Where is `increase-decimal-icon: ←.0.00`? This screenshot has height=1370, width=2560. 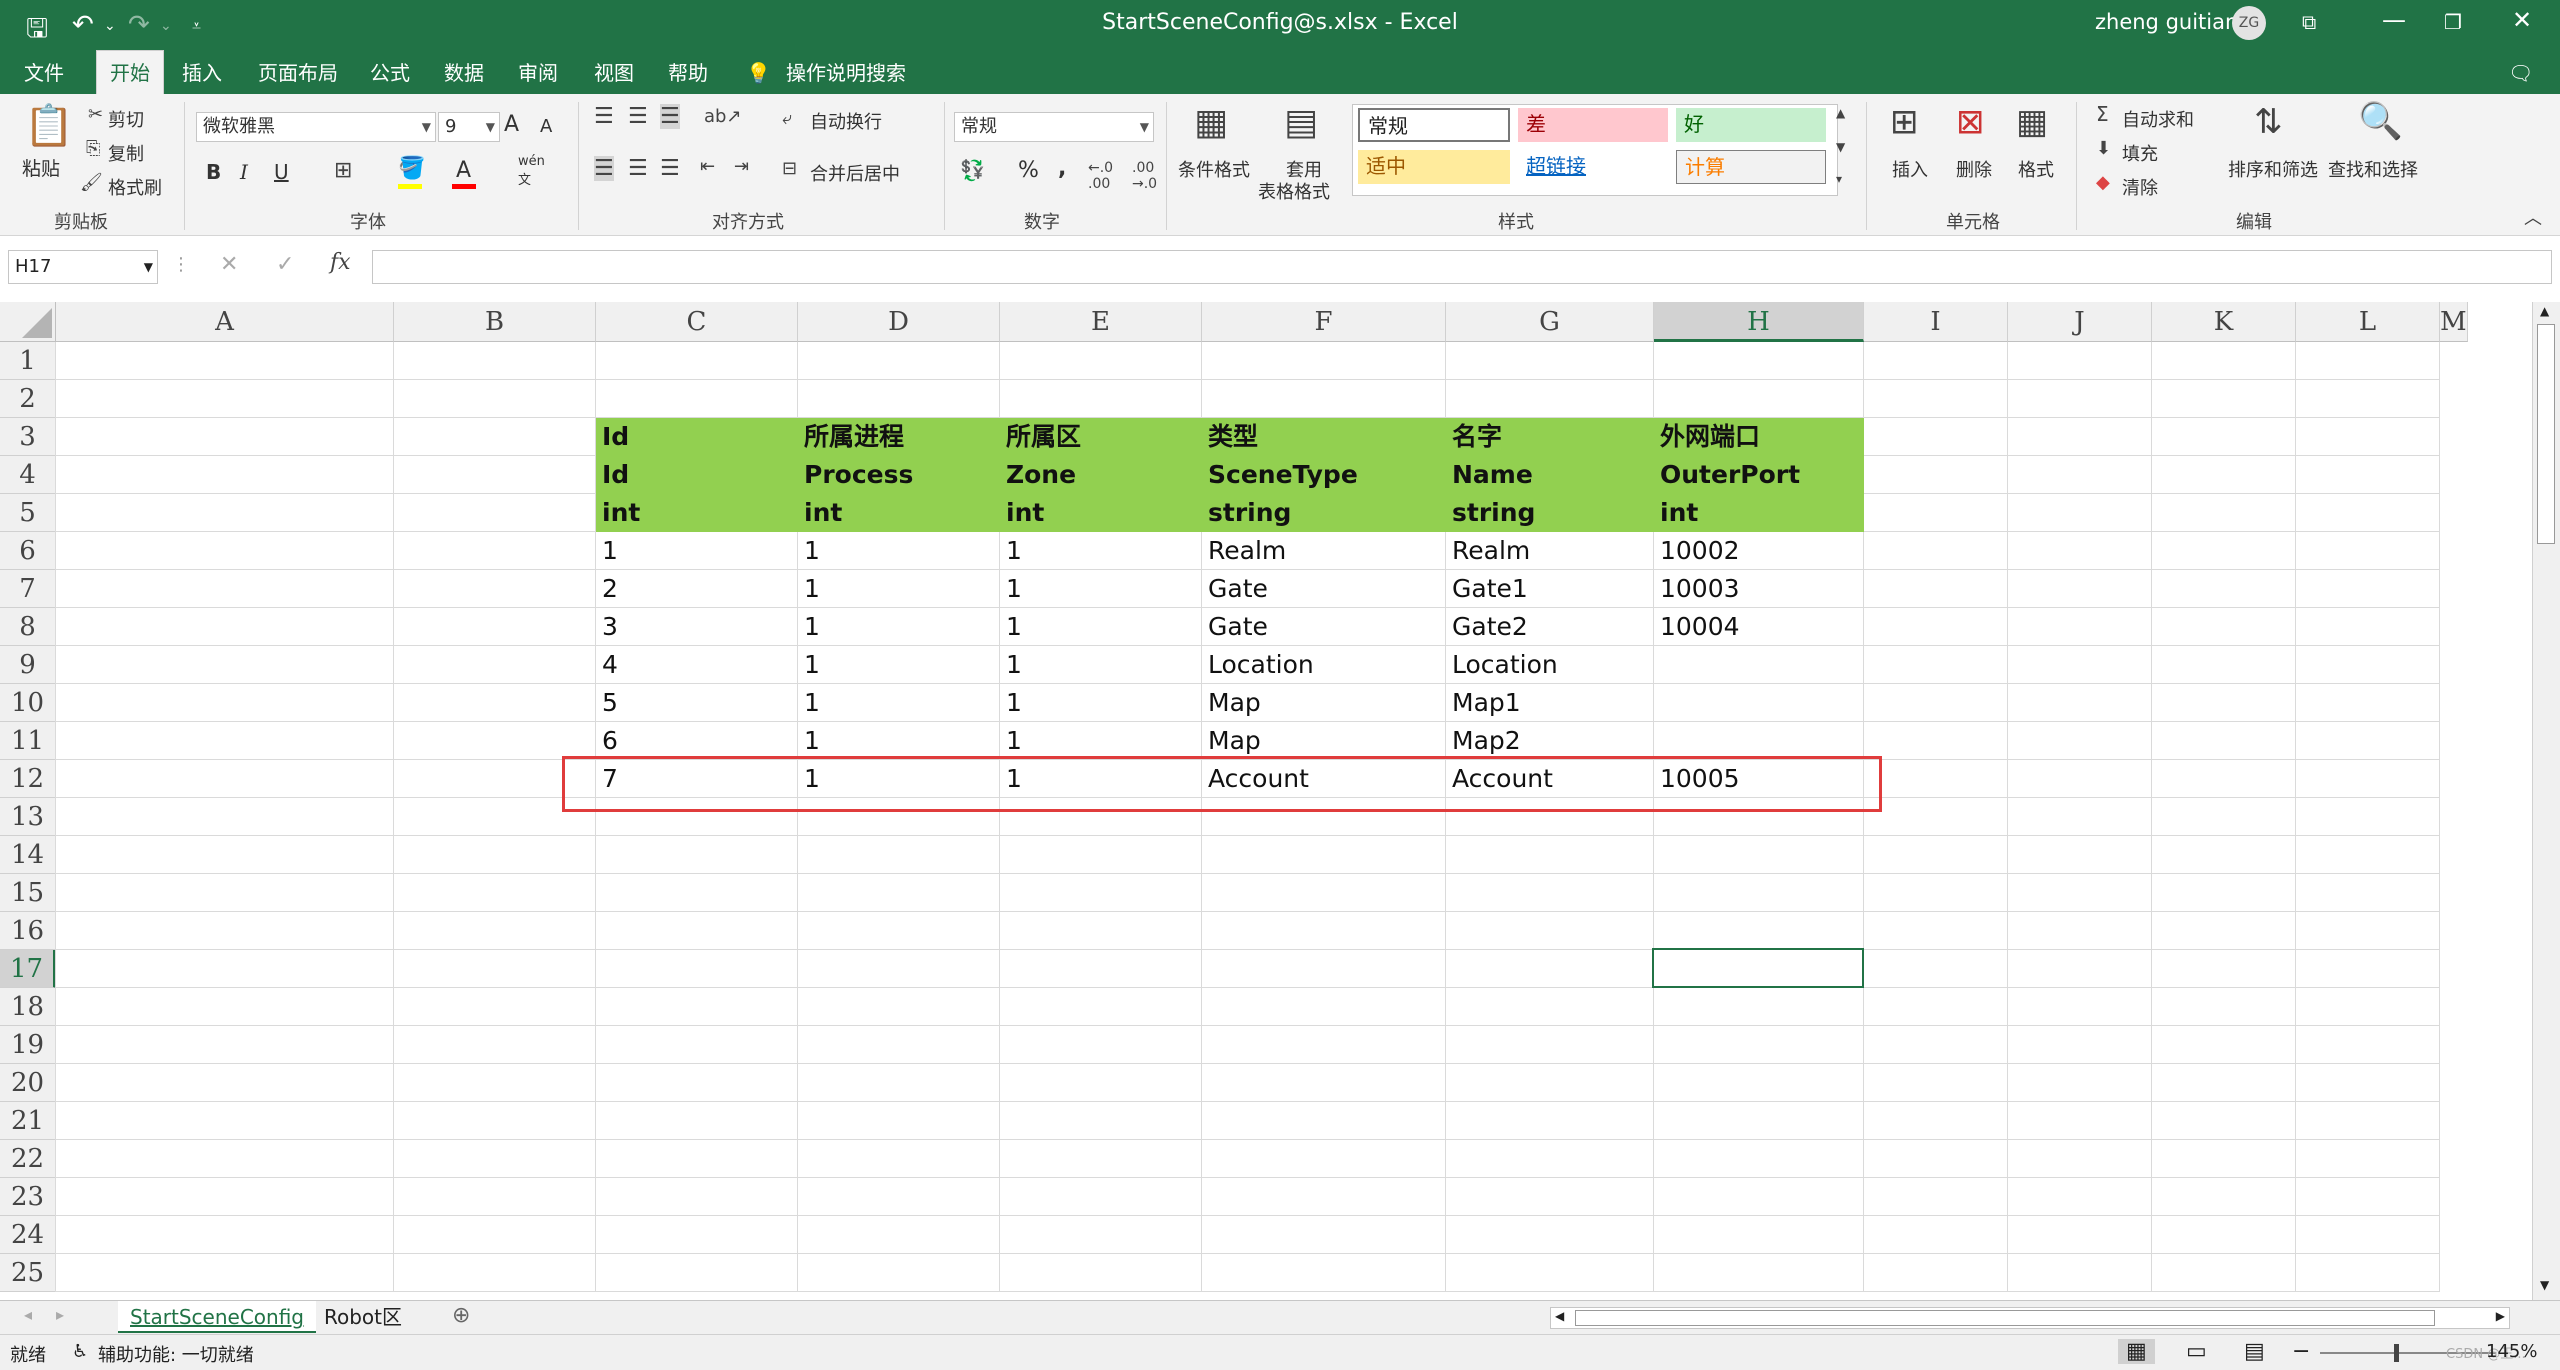 increase-decimal-icon: ←.0.00 is located at coordinates (1100, 176).